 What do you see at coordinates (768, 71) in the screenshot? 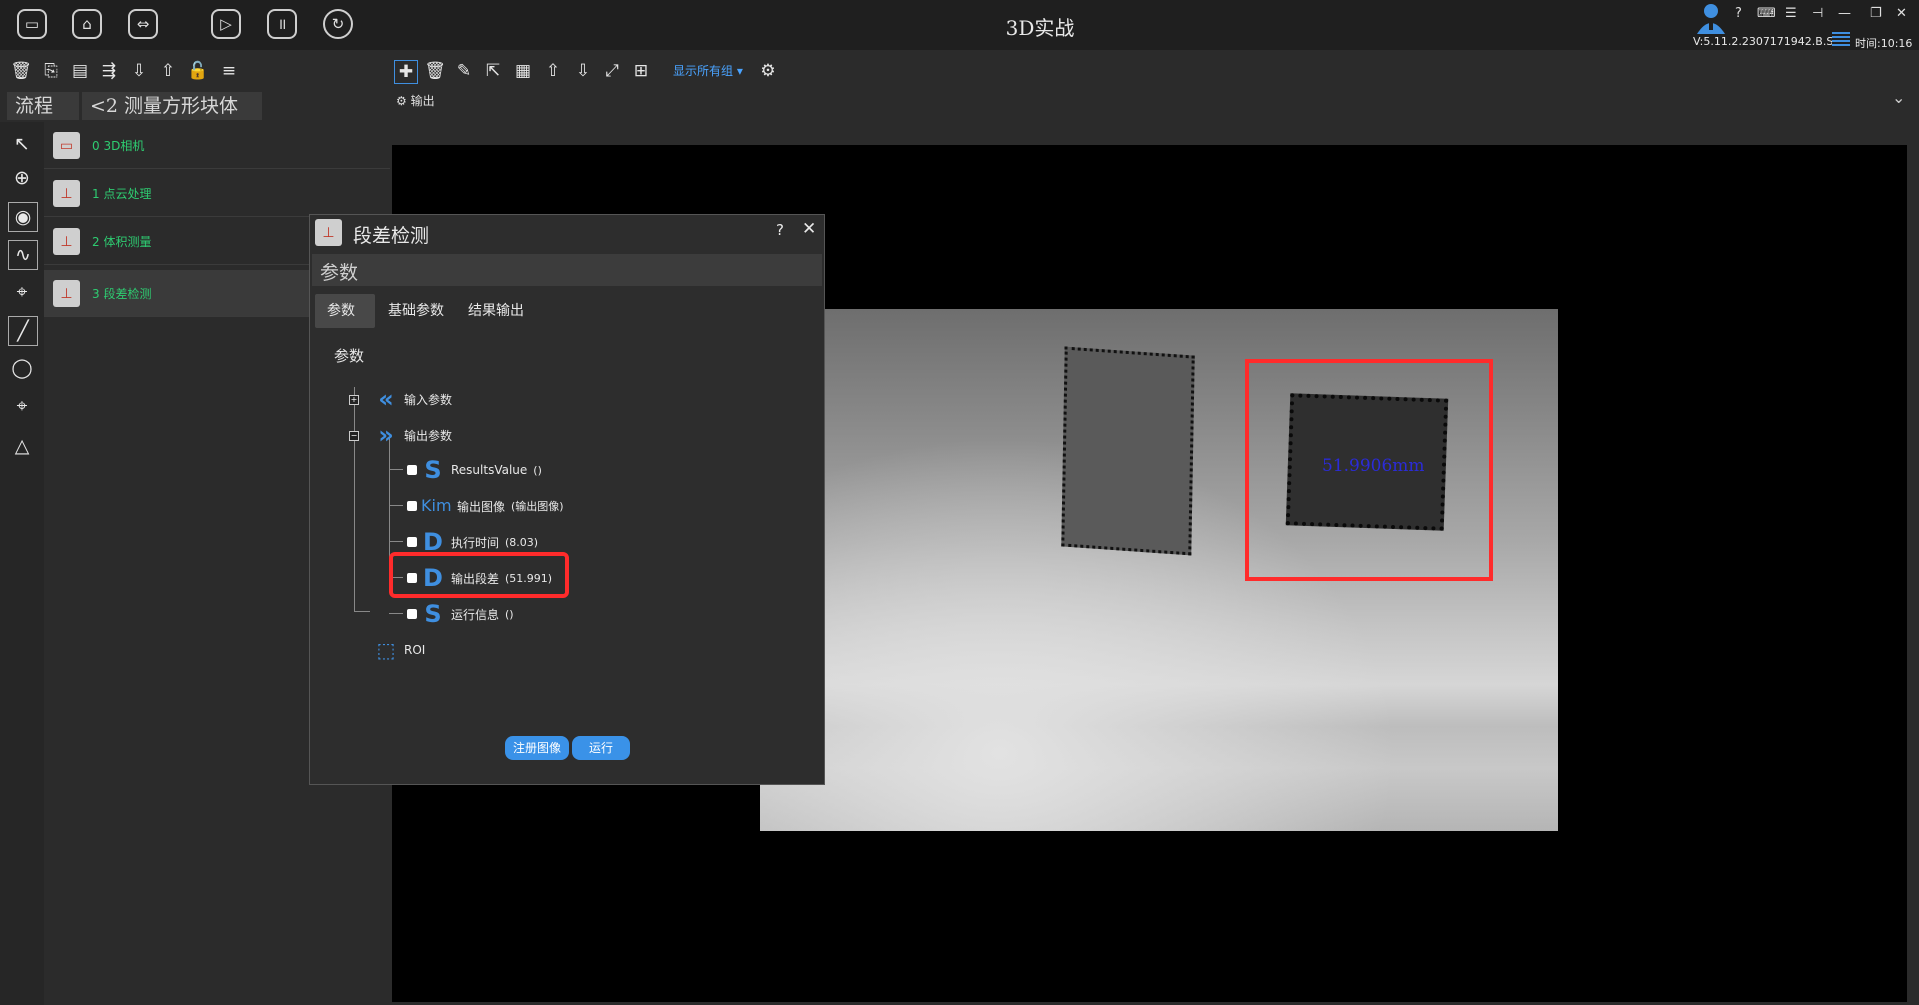
I see `settings-gear-icon: ⚙` at bounding box center [768, 71].